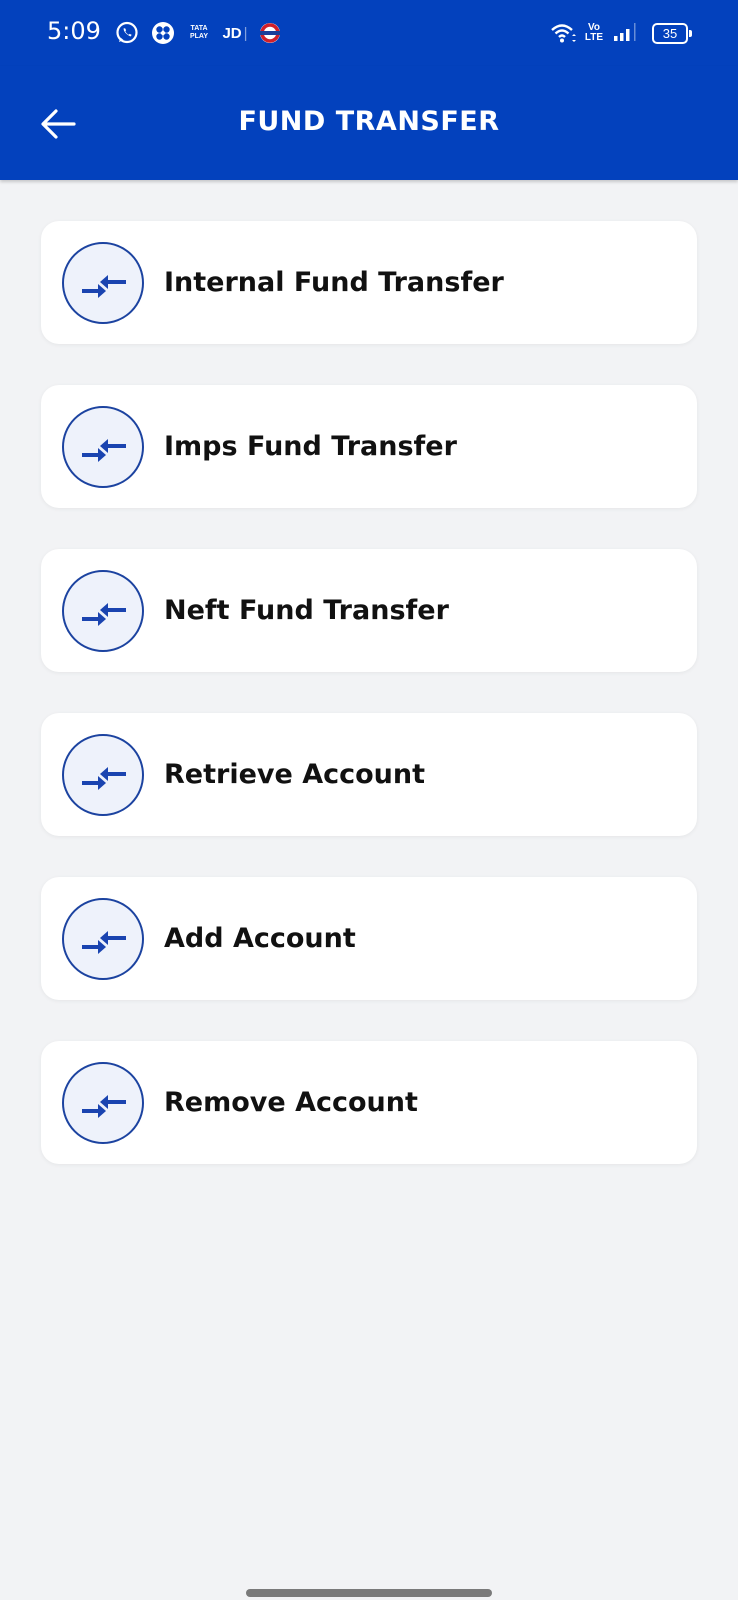 Image resolution: width=738 pixels, height=1600 pixels. I want to click on menu-item-label: Remove Account, so click(291, 1102).